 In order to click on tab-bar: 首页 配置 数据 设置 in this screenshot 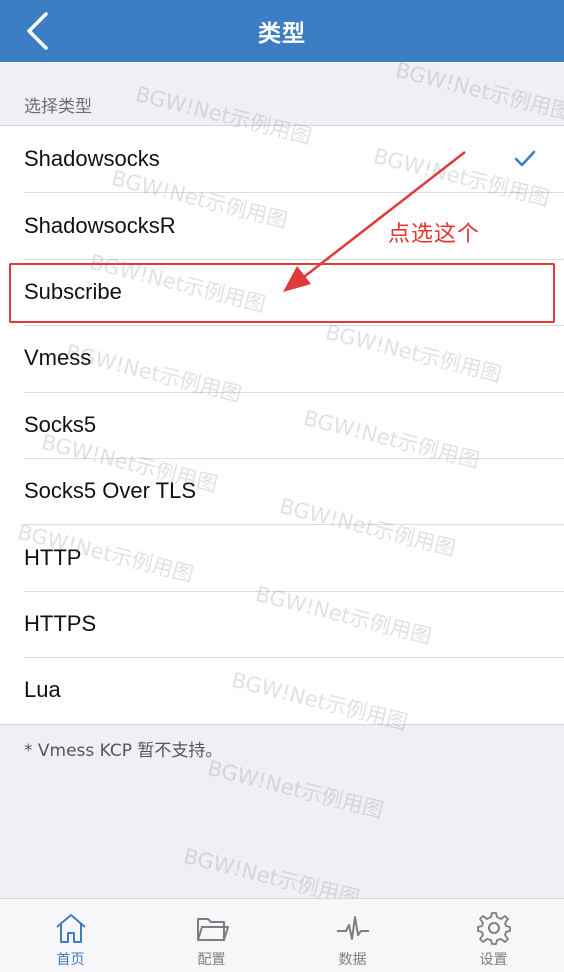, I will do `click(282, 935)`.